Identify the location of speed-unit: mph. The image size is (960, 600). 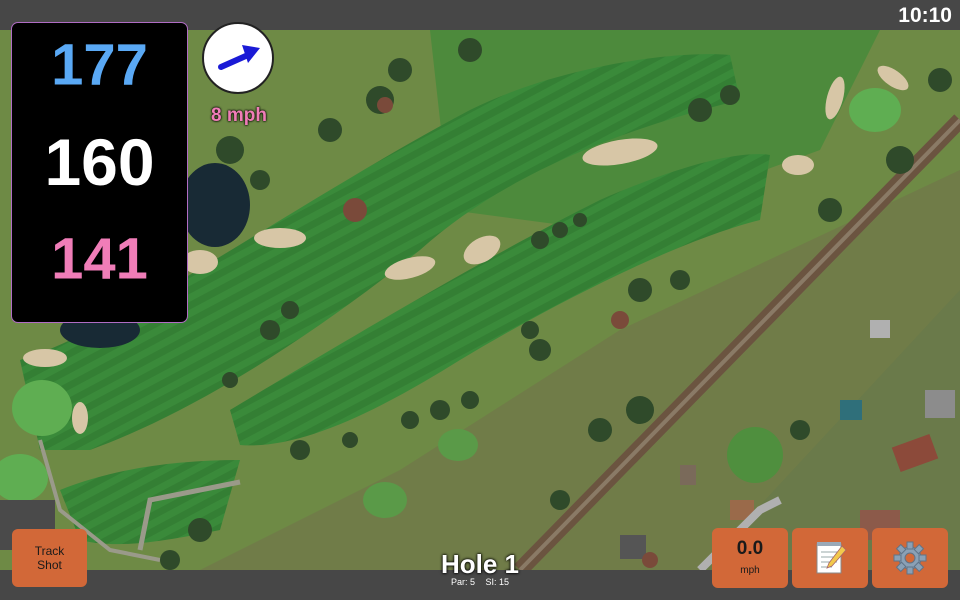
(750, 570).